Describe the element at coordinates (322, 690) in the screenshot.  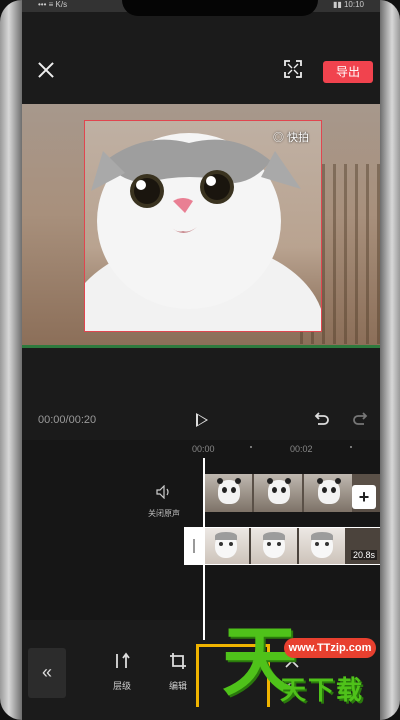
I see `watermark-subtitle: 天下载` at that location.